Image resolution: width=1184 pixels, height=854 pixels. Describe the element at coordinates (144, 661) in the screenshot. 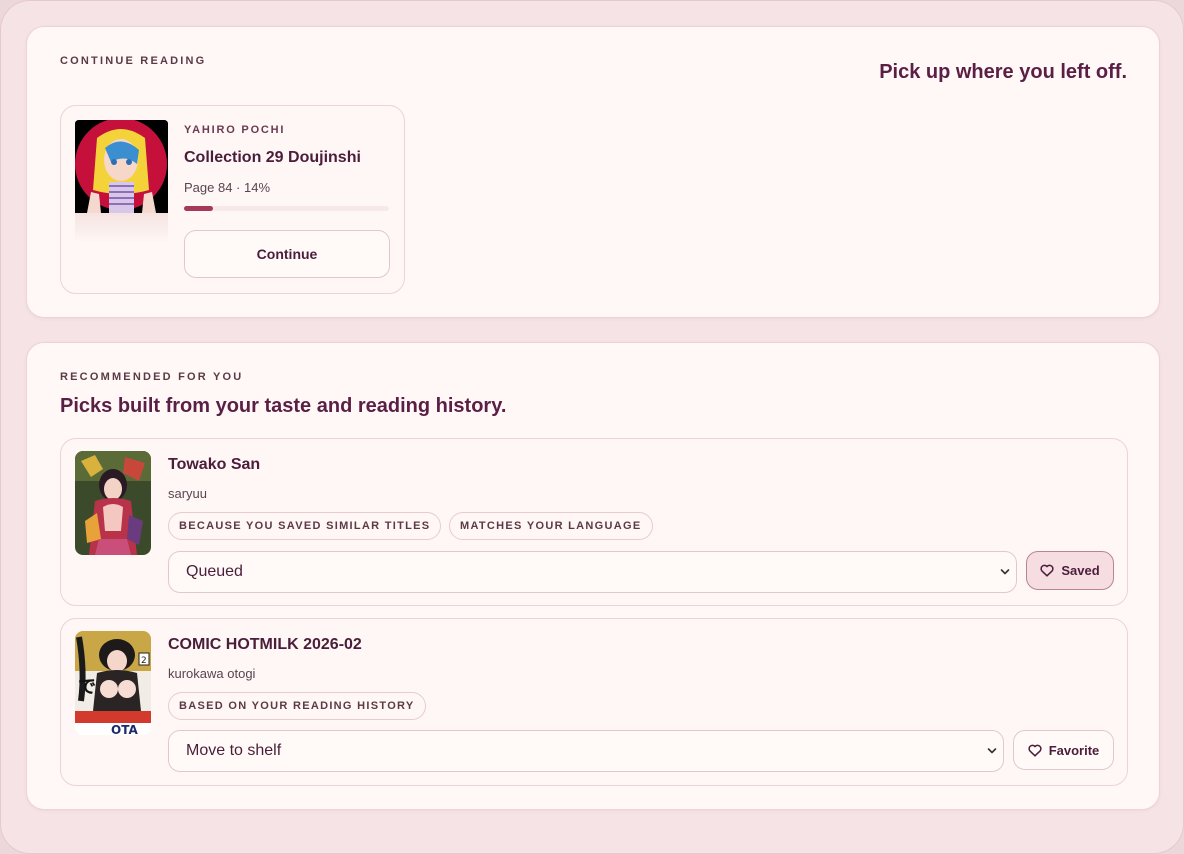

I see `svg-text: 2` at that location.